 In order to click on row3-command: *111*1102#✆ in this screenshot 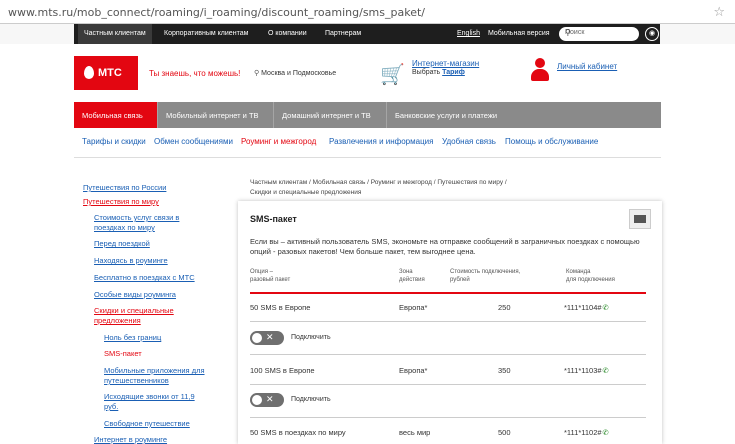, I will do `click(586, 432)`.